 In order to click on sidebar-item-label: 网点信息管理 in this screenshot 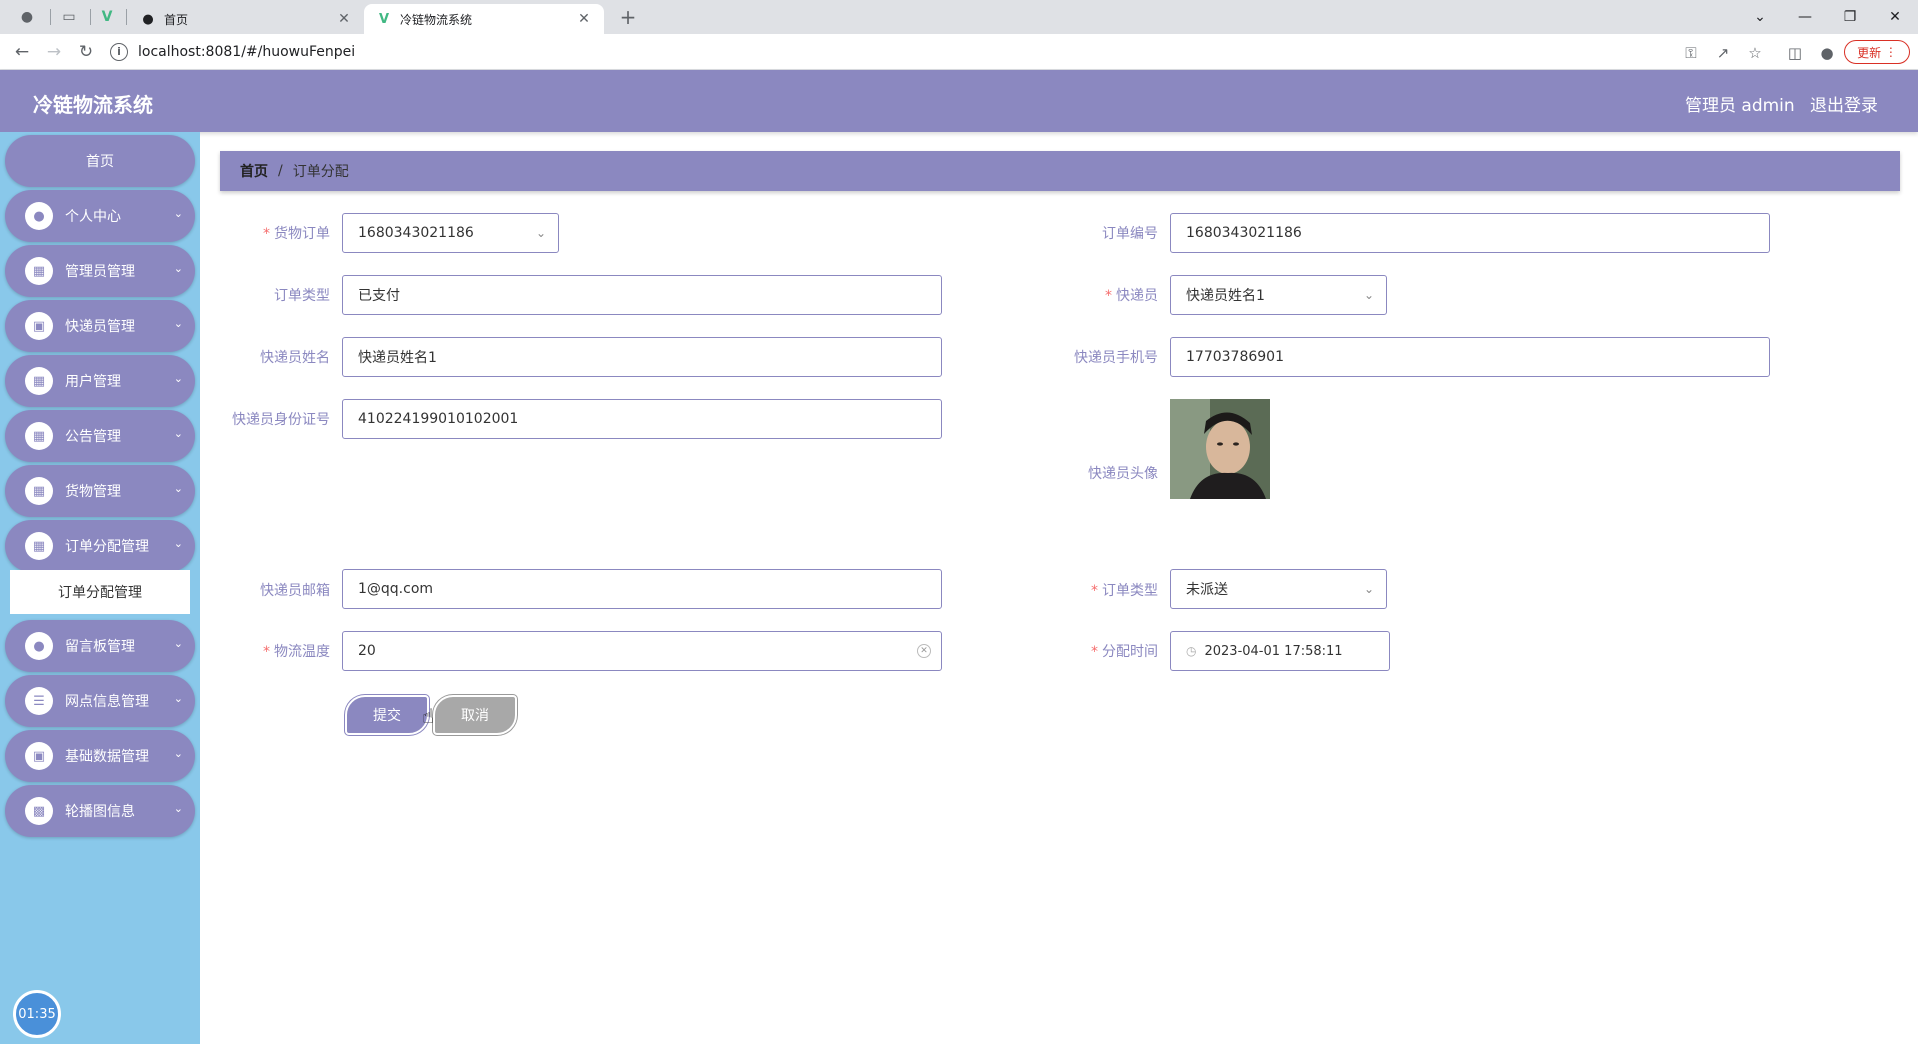, I will do `click(107, 702)`.